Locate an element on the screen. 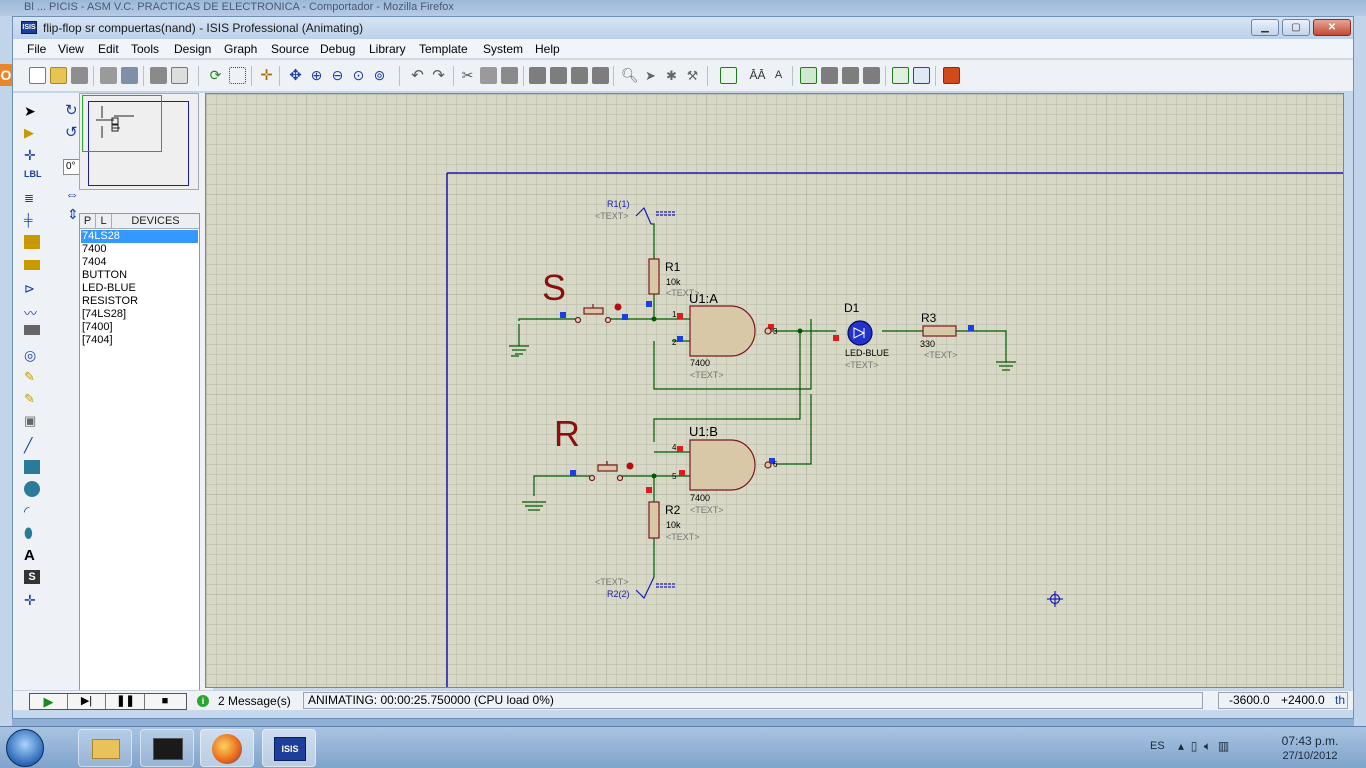  new-sheet-icon is located at coordinates (808, 75).